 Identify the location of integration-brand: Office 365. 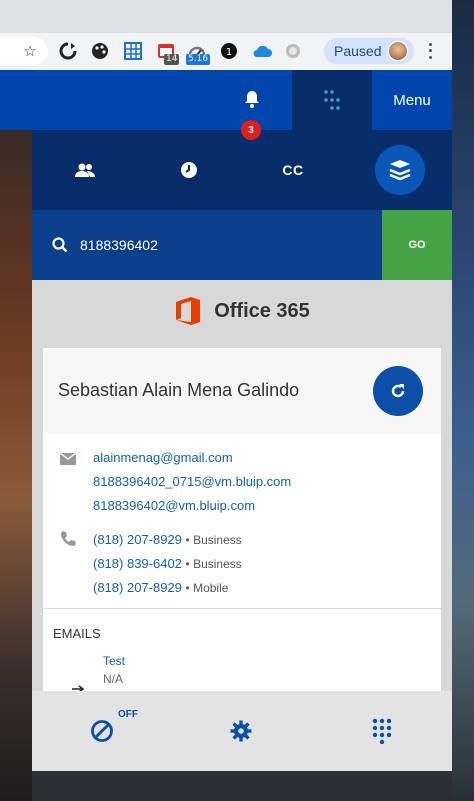
(242, 311).